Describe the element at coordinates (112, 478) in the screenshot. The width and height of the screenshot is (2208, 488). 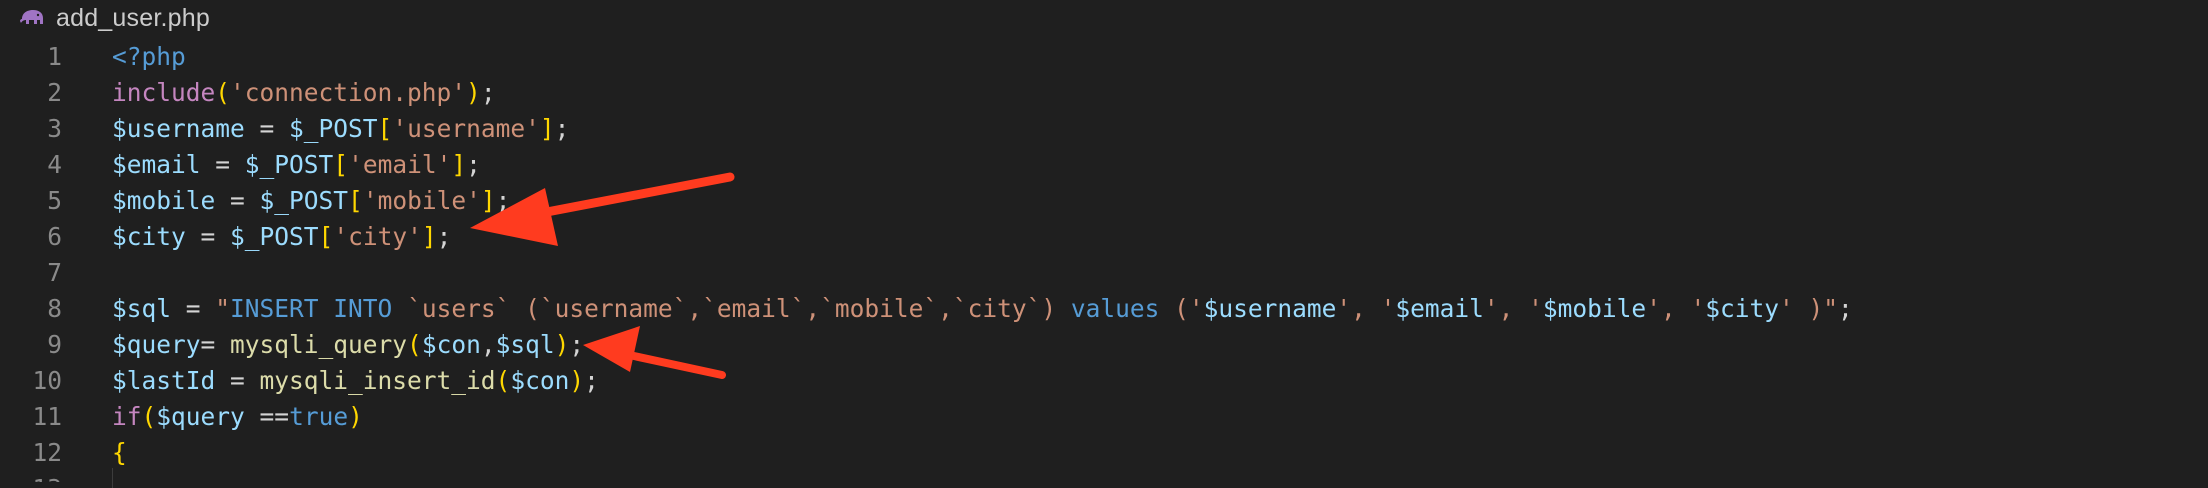
I see `indent-guide` at that location.